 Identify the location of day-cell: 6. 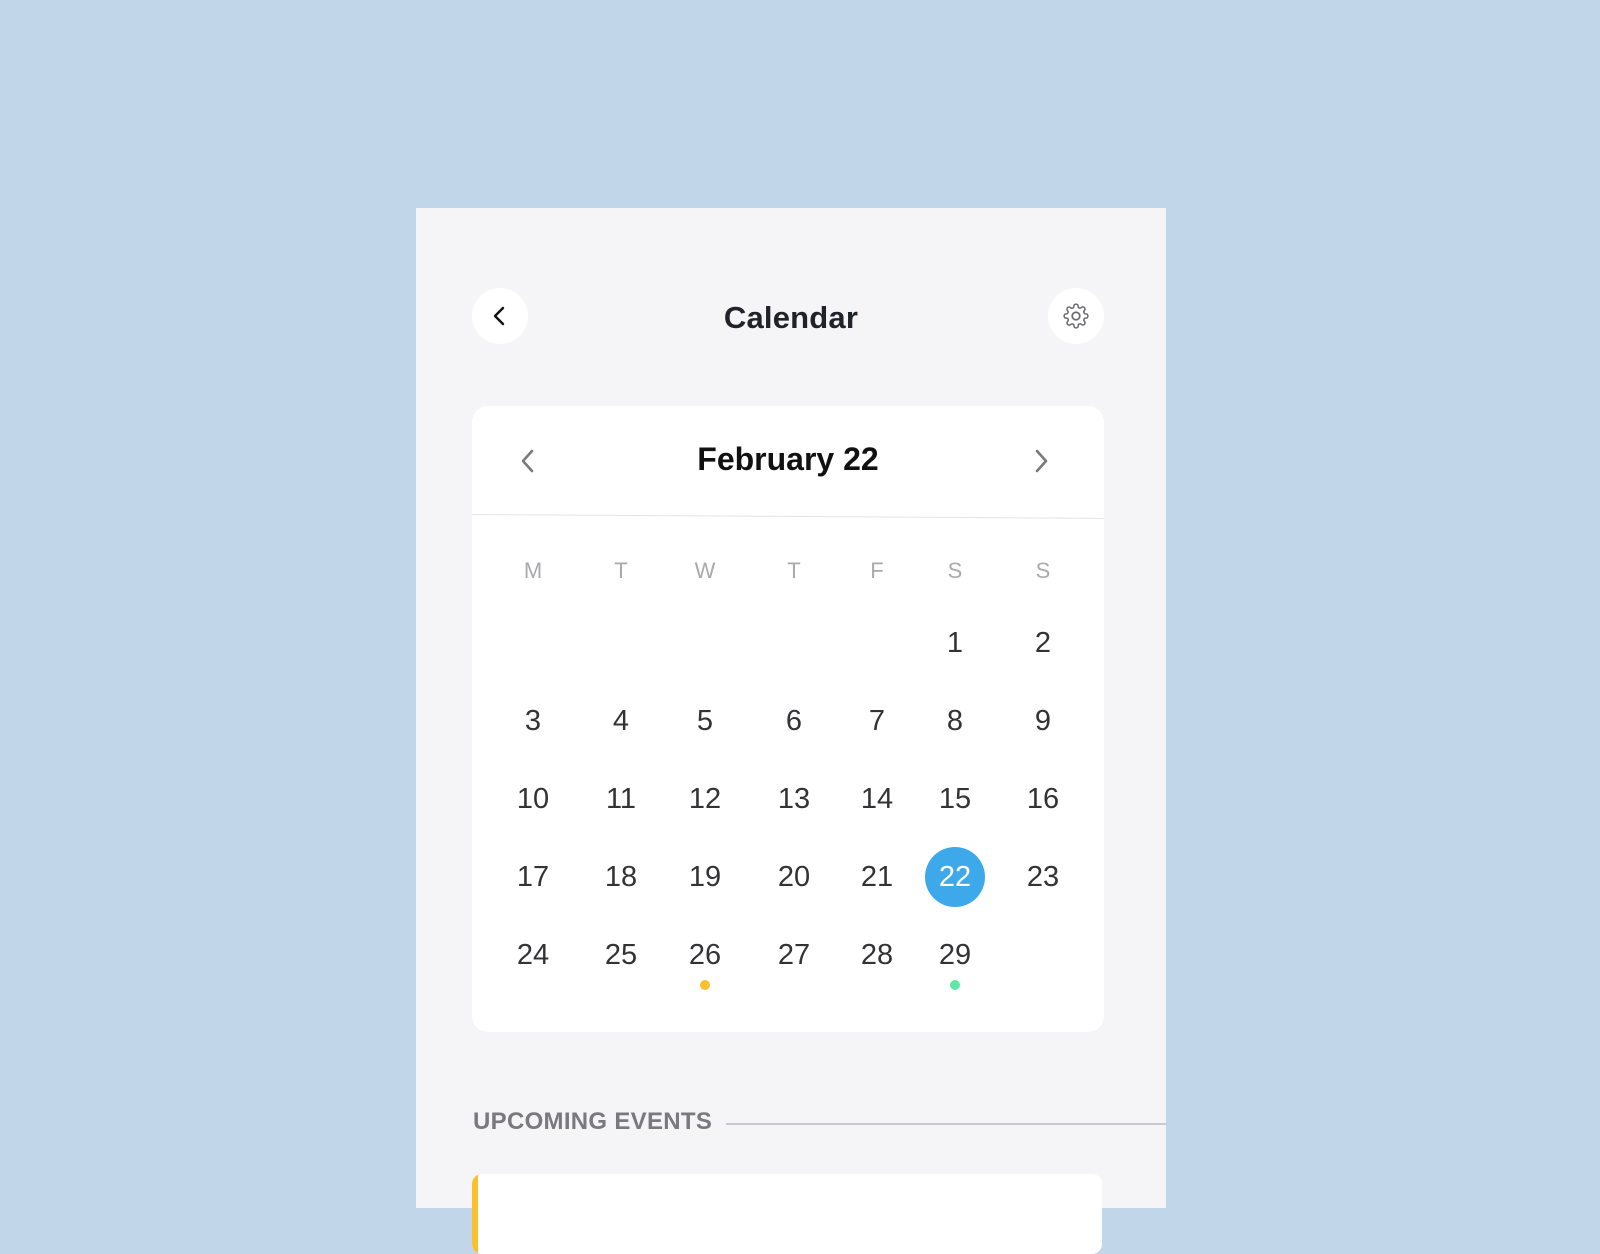
(794, 721).